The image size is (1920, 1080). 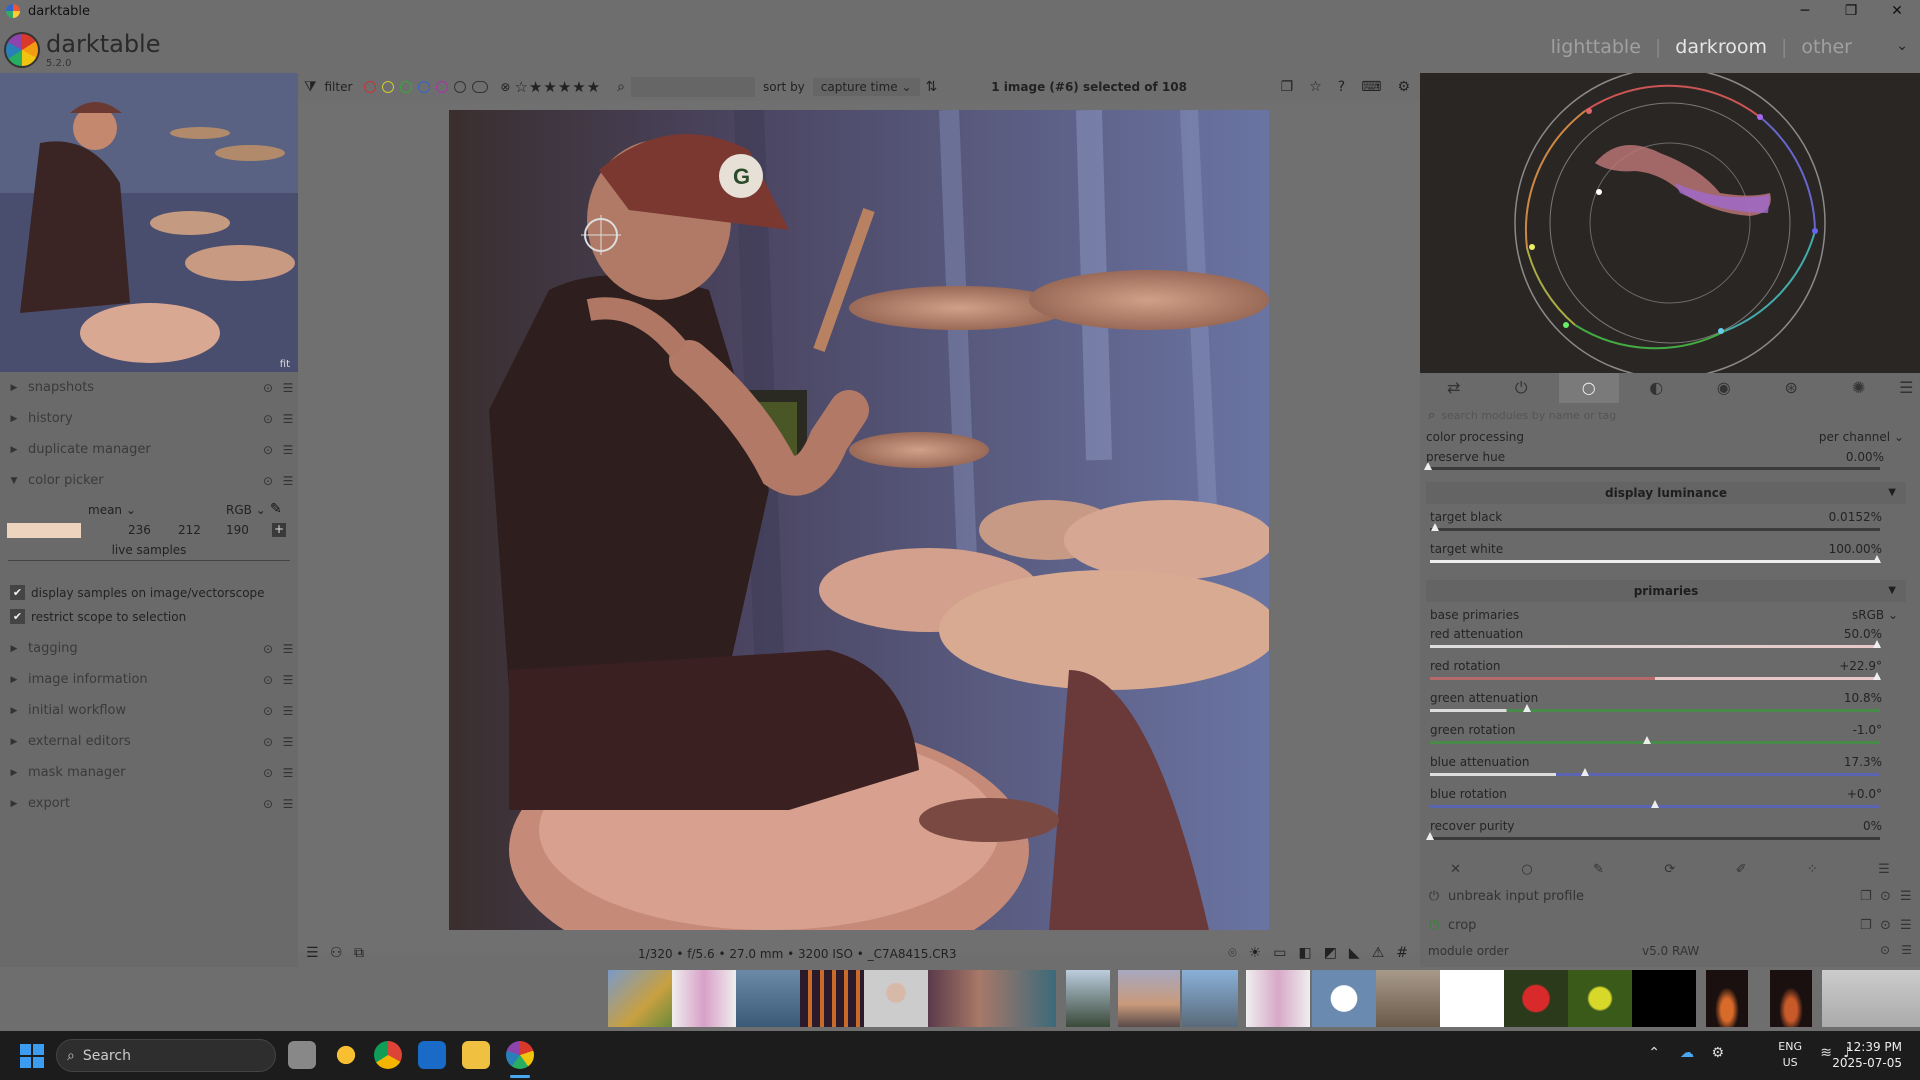 I want to click on outlook-icon, so click(x=432, y=1055).